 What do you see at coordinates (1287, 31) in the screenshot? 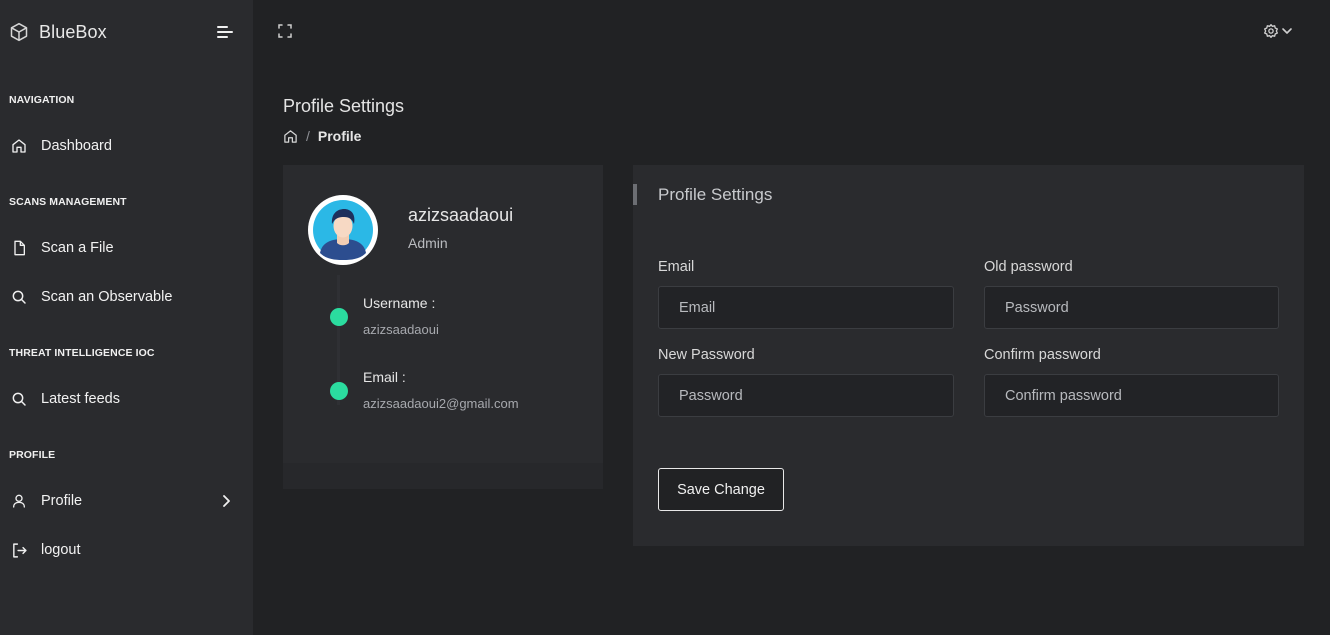
I see `chevron-down-icon` at bounding box center [1287, 31].